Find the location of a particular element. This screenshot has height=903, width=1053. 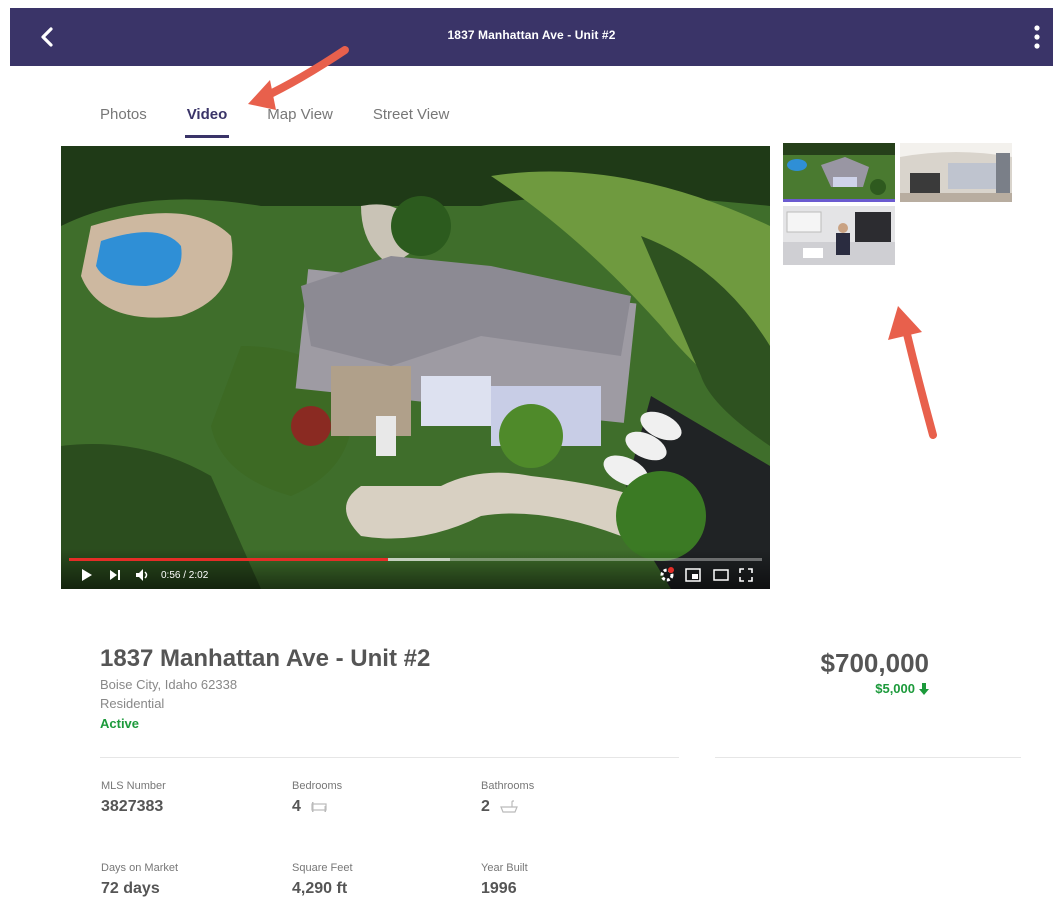

kitchen-agent-thumbnail-image is located at coordinates (839, 235).